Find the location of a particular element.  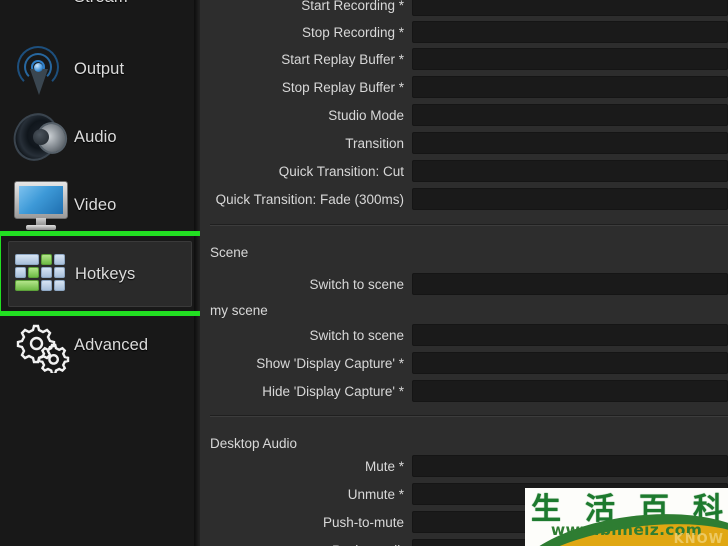

sidebar-item-audio: Audio is located at coordinates (100, 137).